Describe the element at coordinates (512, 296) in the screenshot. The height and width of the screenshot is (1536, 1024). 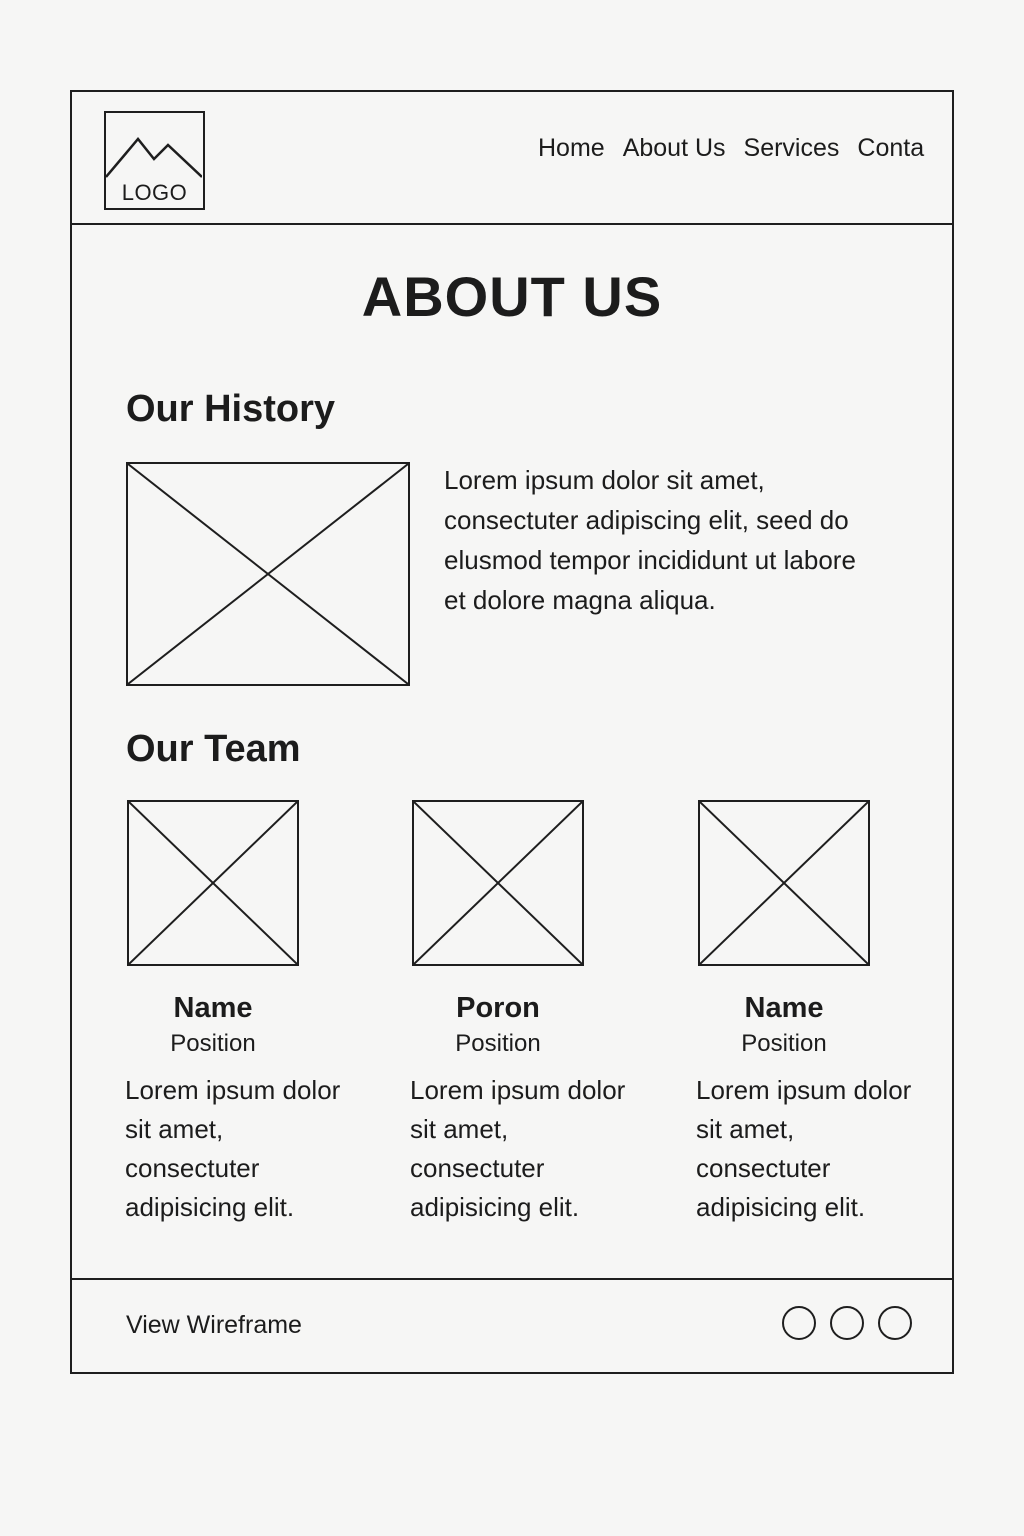
I see `page-title: ABOUT US` at that location.